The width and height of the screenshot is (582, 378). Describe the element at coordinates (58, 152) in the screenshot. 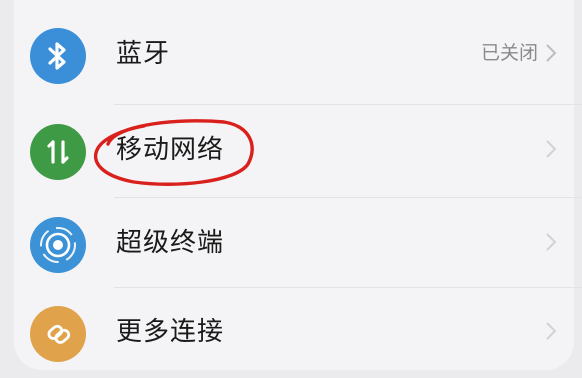

I see `mobile-network-icon` at that location.